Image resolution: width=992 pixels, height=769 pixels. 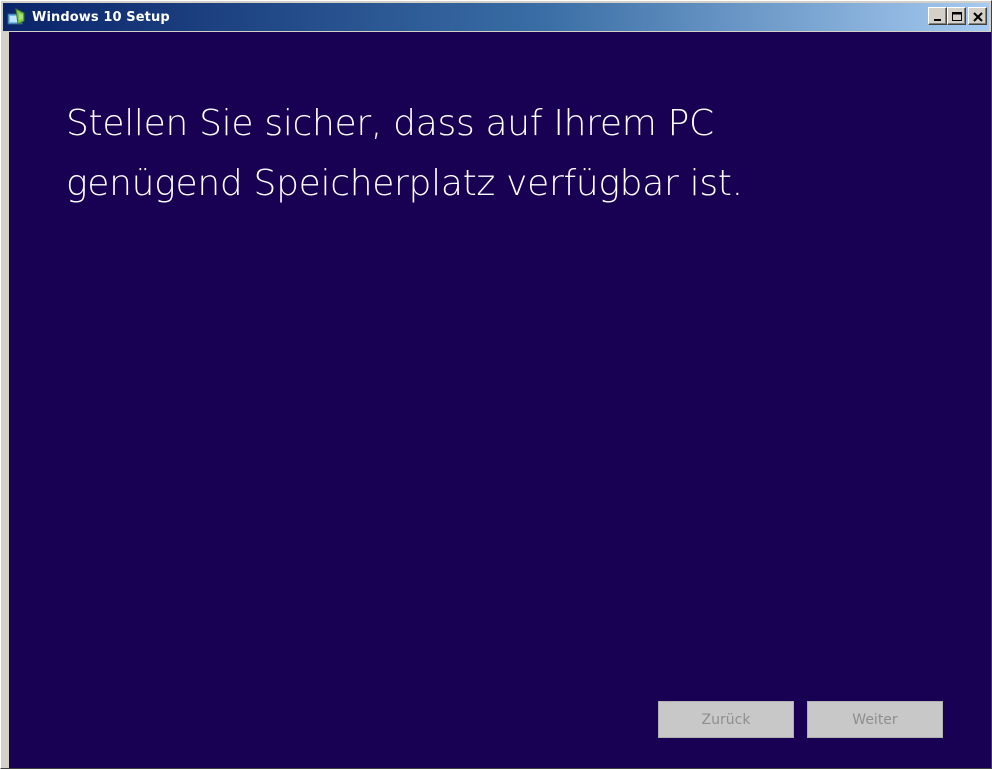 I want to click on window-title: Windows 10 Setup, so click(x=101, y=17).